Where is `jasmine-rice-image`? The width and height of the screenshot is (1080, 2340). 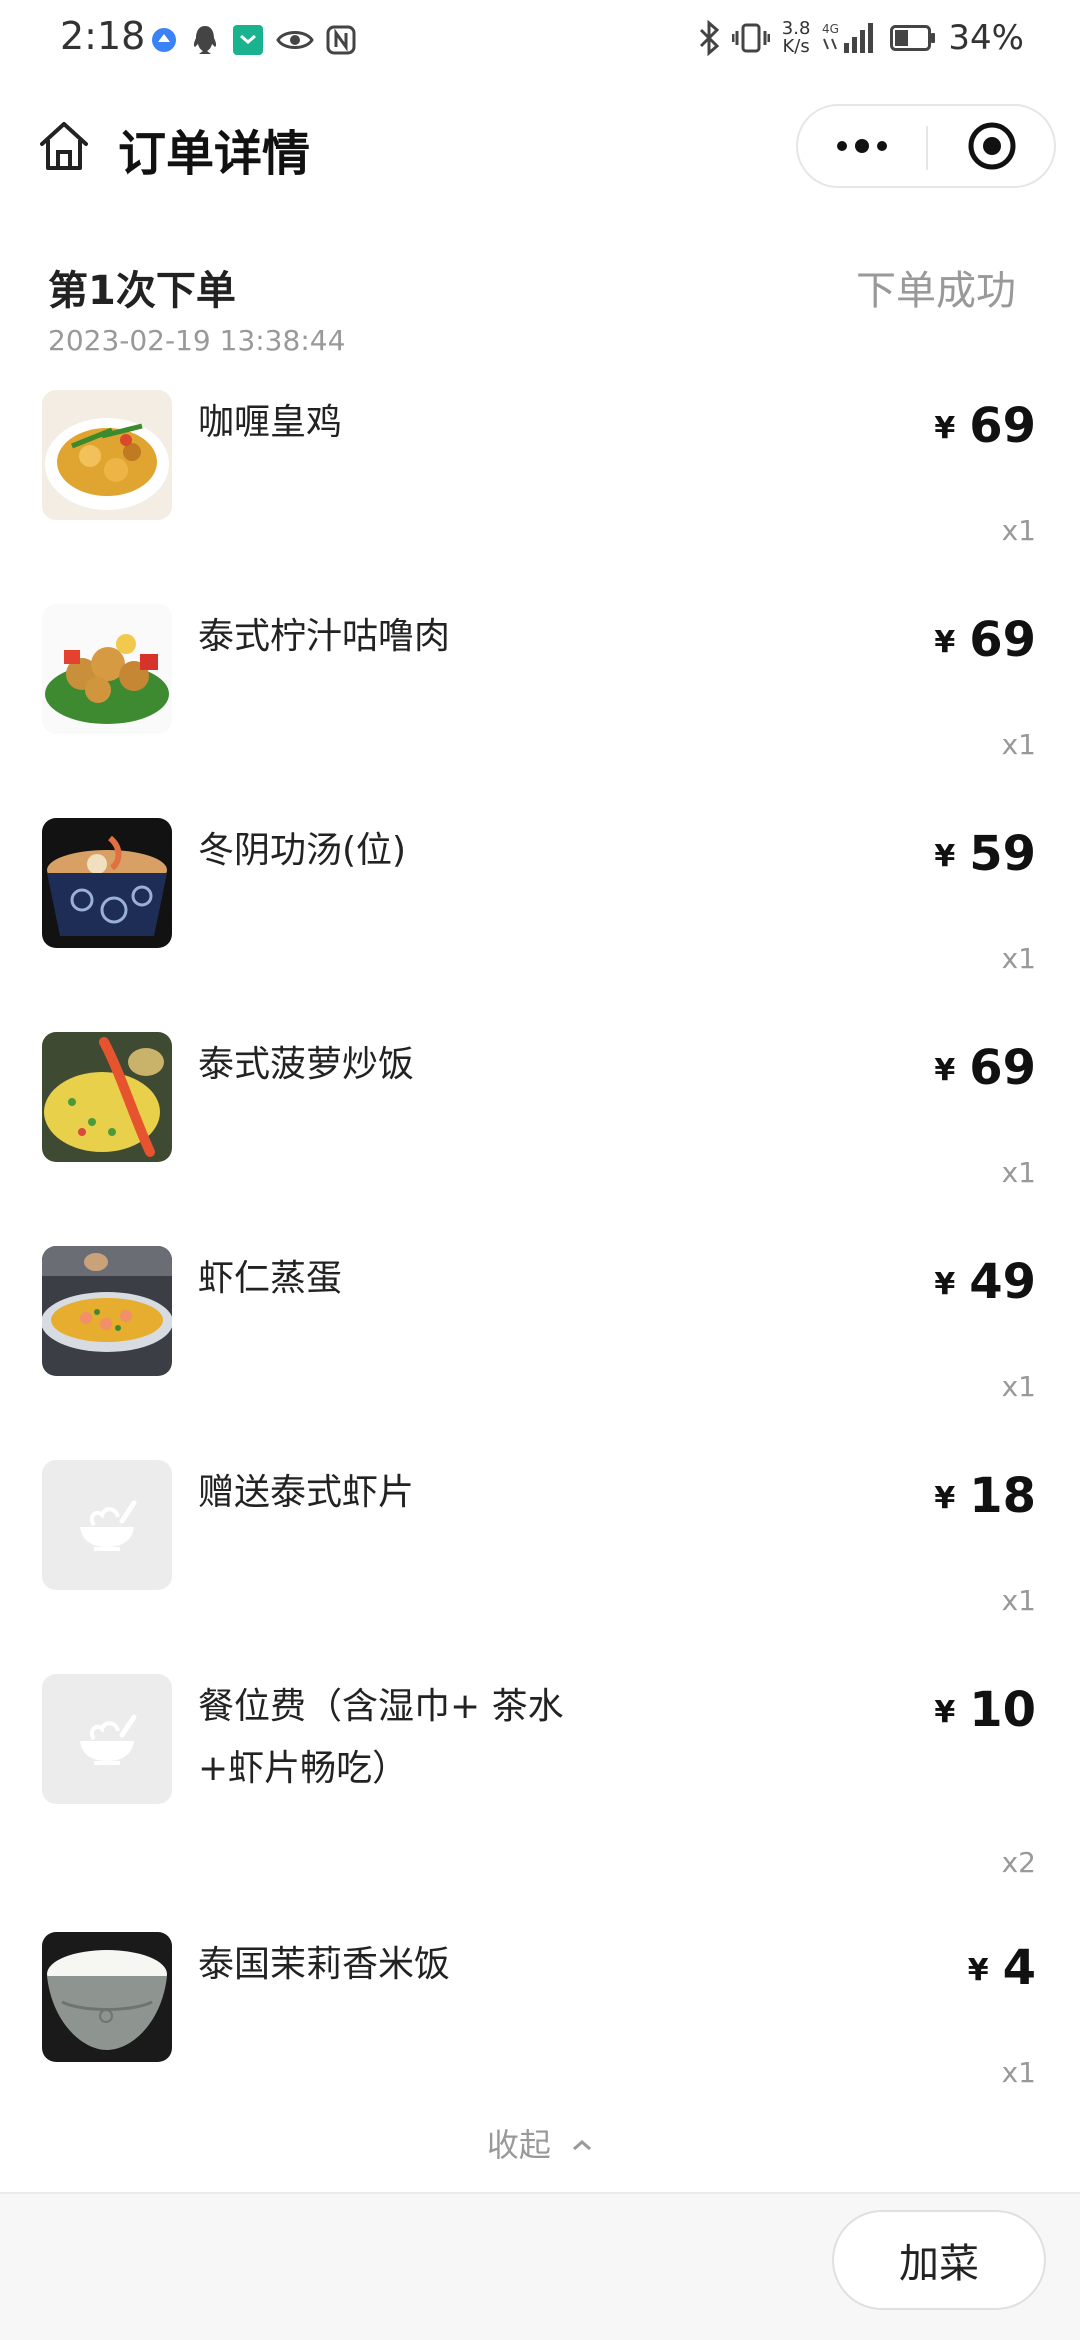 jasmine-rice-image is located at coordinates (107, 1997).